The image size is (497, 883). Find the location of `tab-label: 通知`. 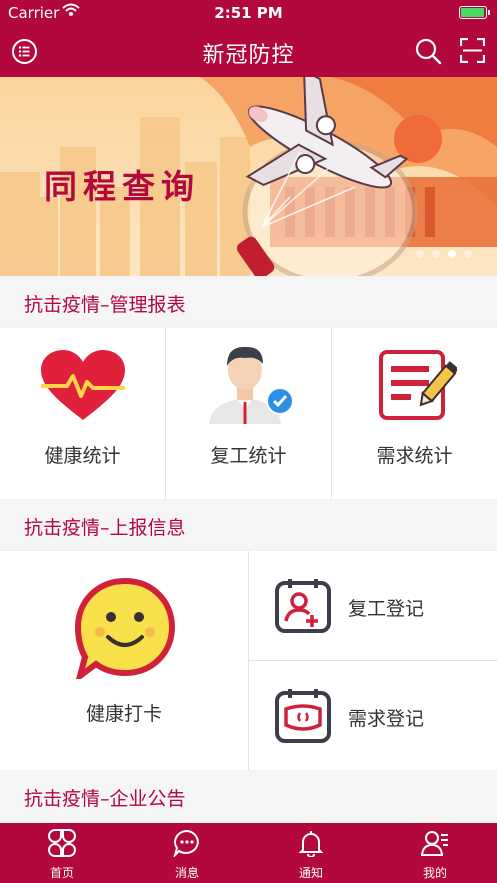

tab-label: 通知 is located at coordinates (310, 873).